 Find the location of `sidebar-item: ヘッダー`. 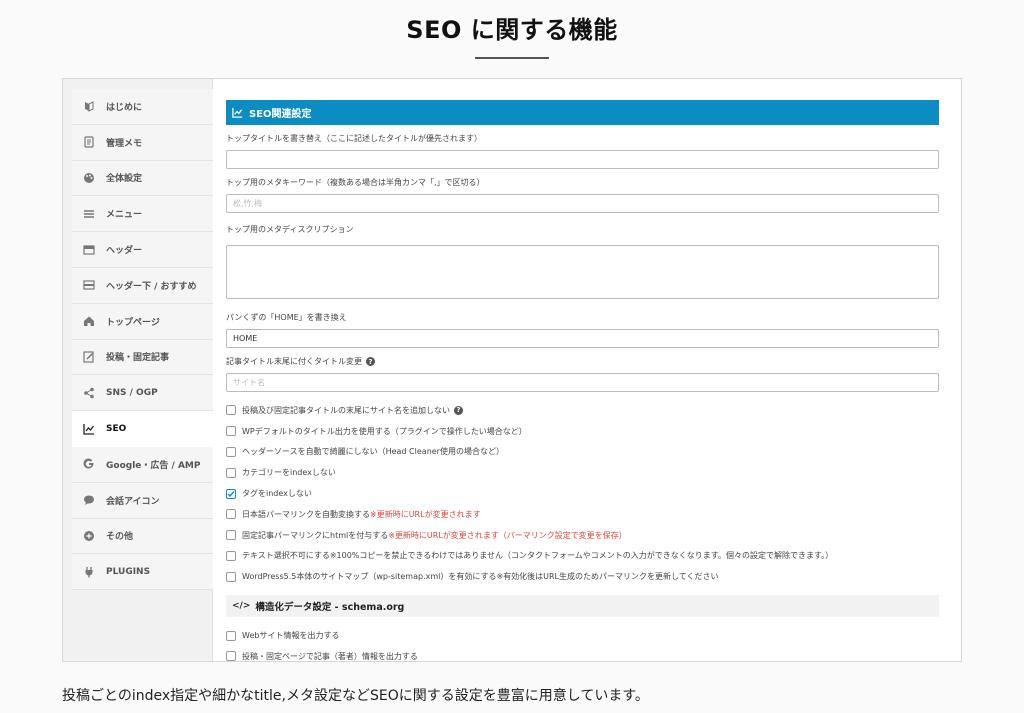

sidebar-item: ヘッダー is located at coordinates (142, 250).